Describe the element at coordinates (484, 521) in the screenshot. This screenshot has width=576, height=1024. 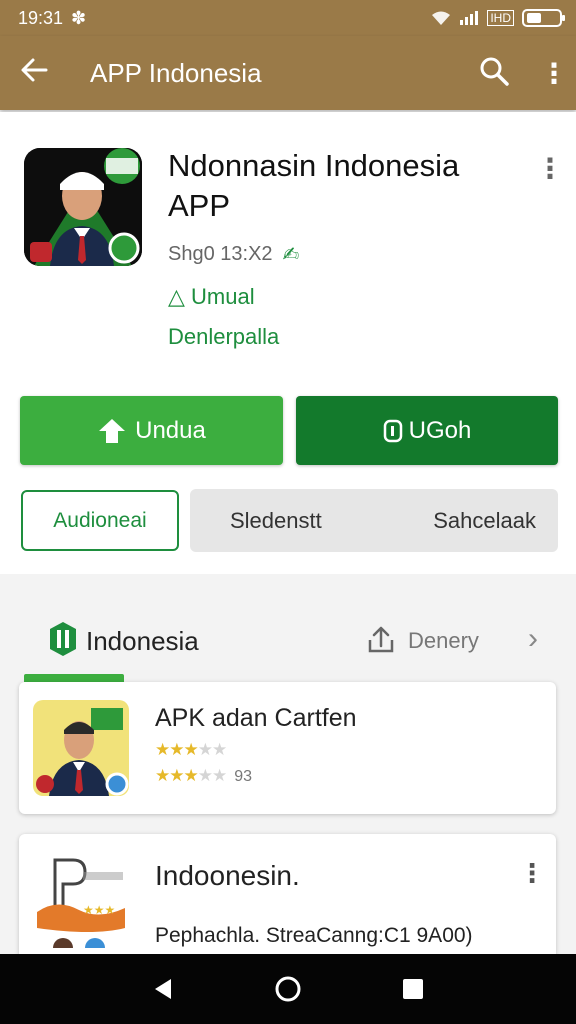
I see `tab-third: Sahcelaak` at that location.